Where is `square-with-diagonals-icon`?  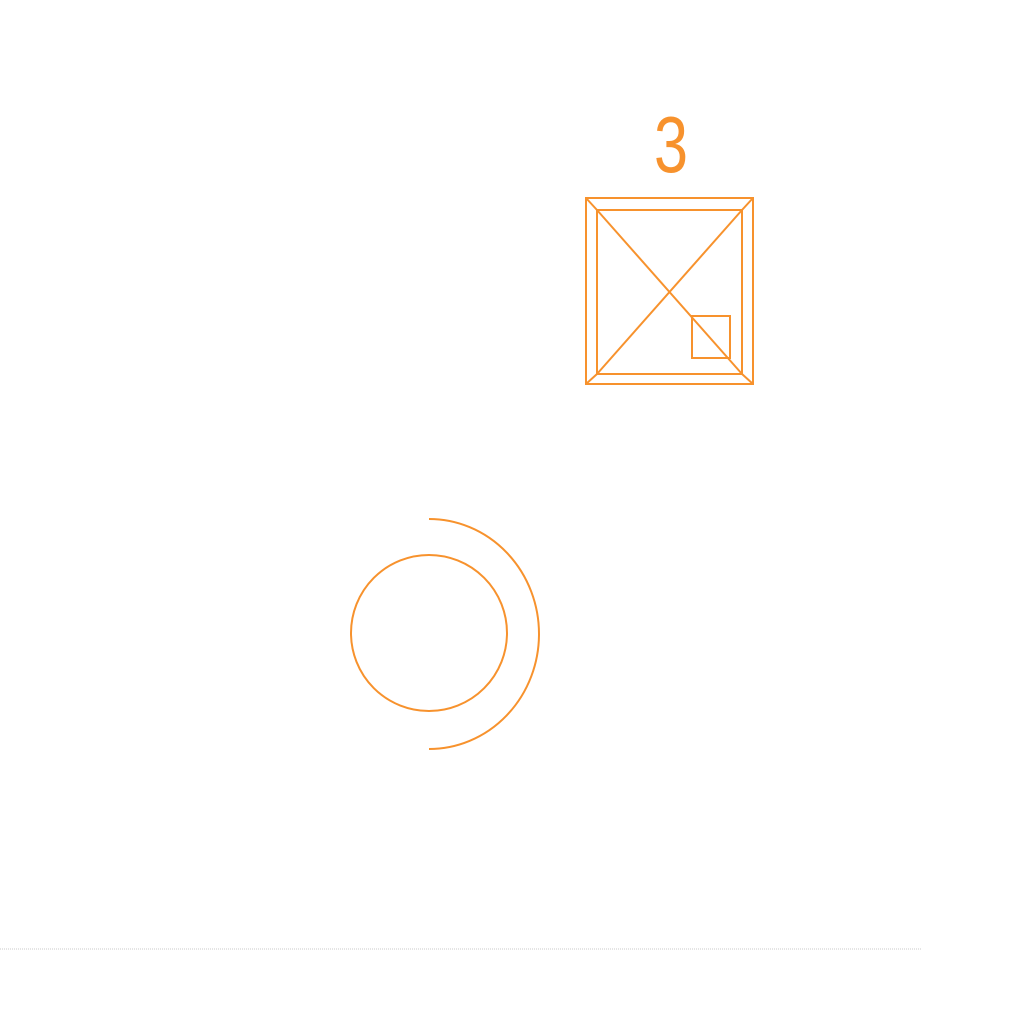
square-with-diagonals-icon is located at coordinates (669, 291).